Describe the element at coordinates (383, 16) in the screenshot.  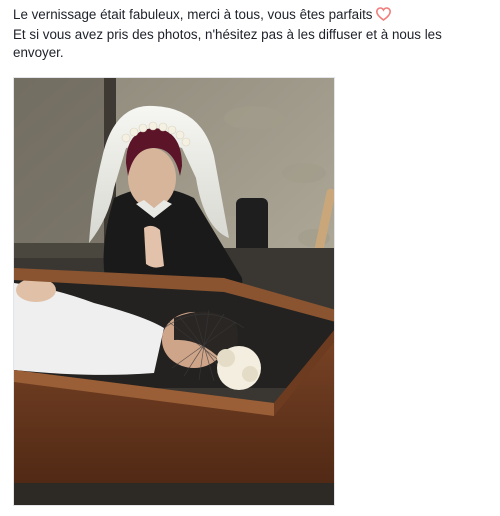
I see `heart-icon` at that location.